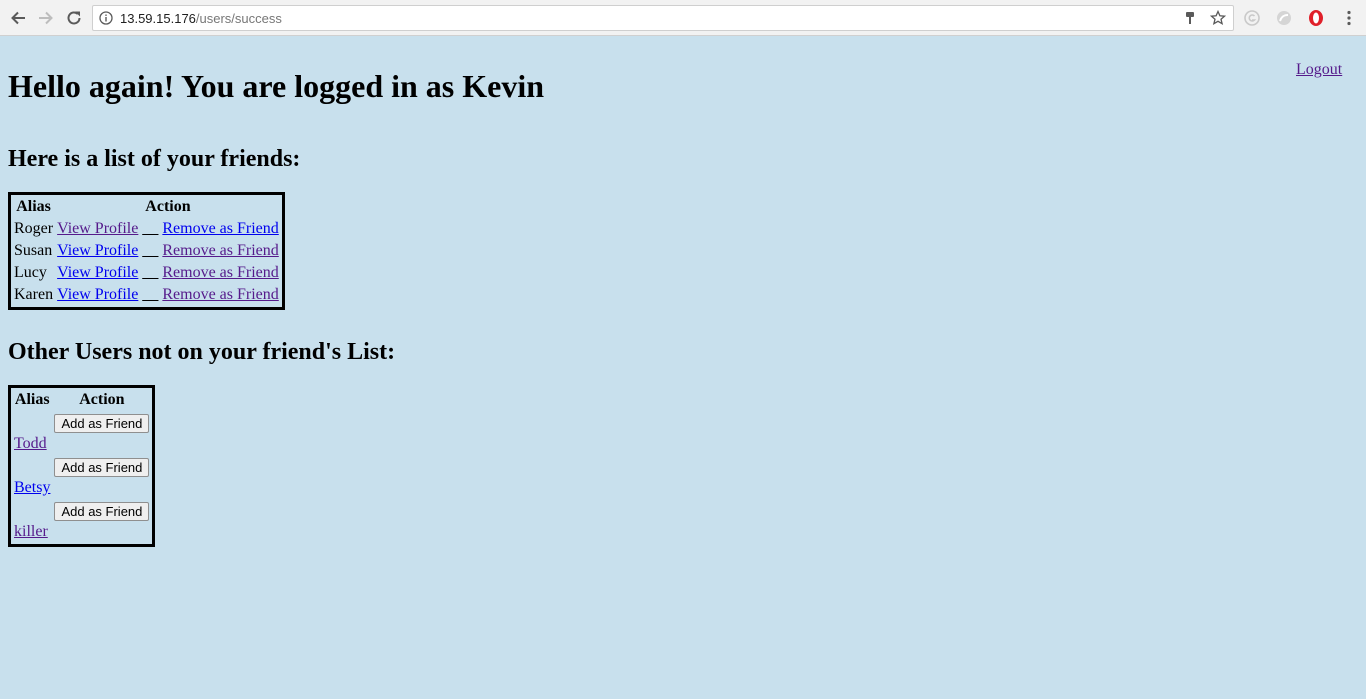 The width and height of the screenshot is (1366, 699). What do you see at coordinates (1284, 18) in the screenshot?
I see `extension-icon` at bounding box center [1284, 18].